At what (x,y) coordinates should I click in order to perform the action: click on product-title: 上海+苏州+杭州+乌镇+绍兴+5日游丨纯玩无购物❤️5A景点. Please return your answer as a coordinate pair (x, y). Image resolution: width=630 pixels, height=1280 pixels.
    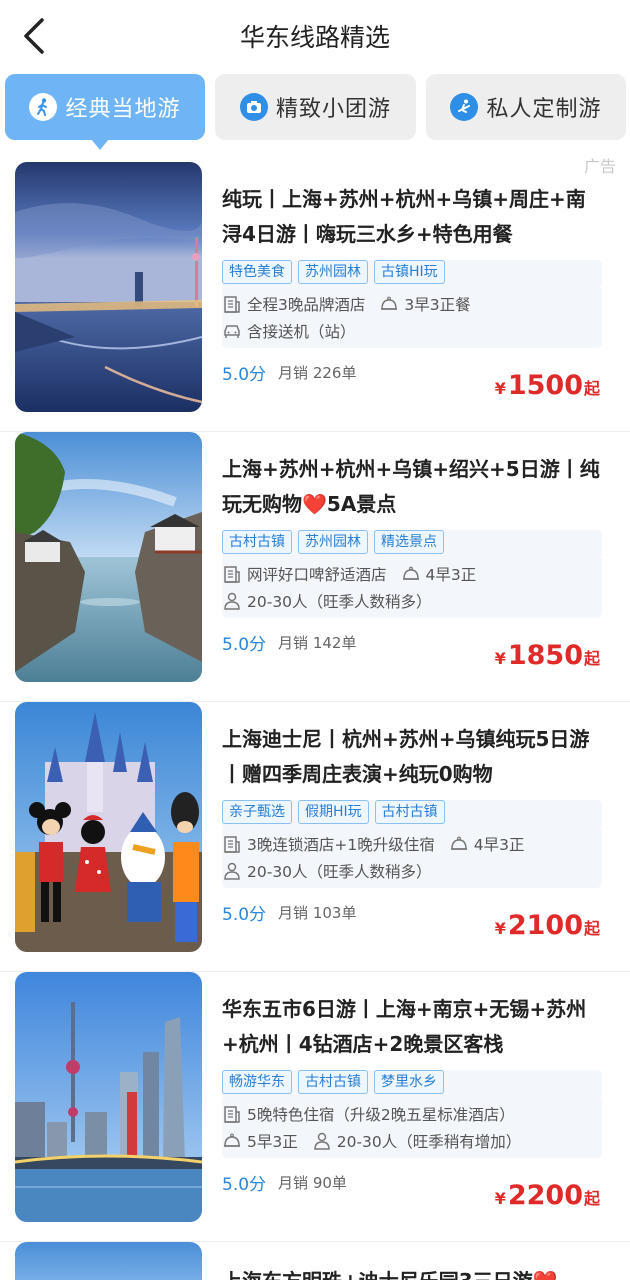
    Looking at the image, I should click on (412, 487).